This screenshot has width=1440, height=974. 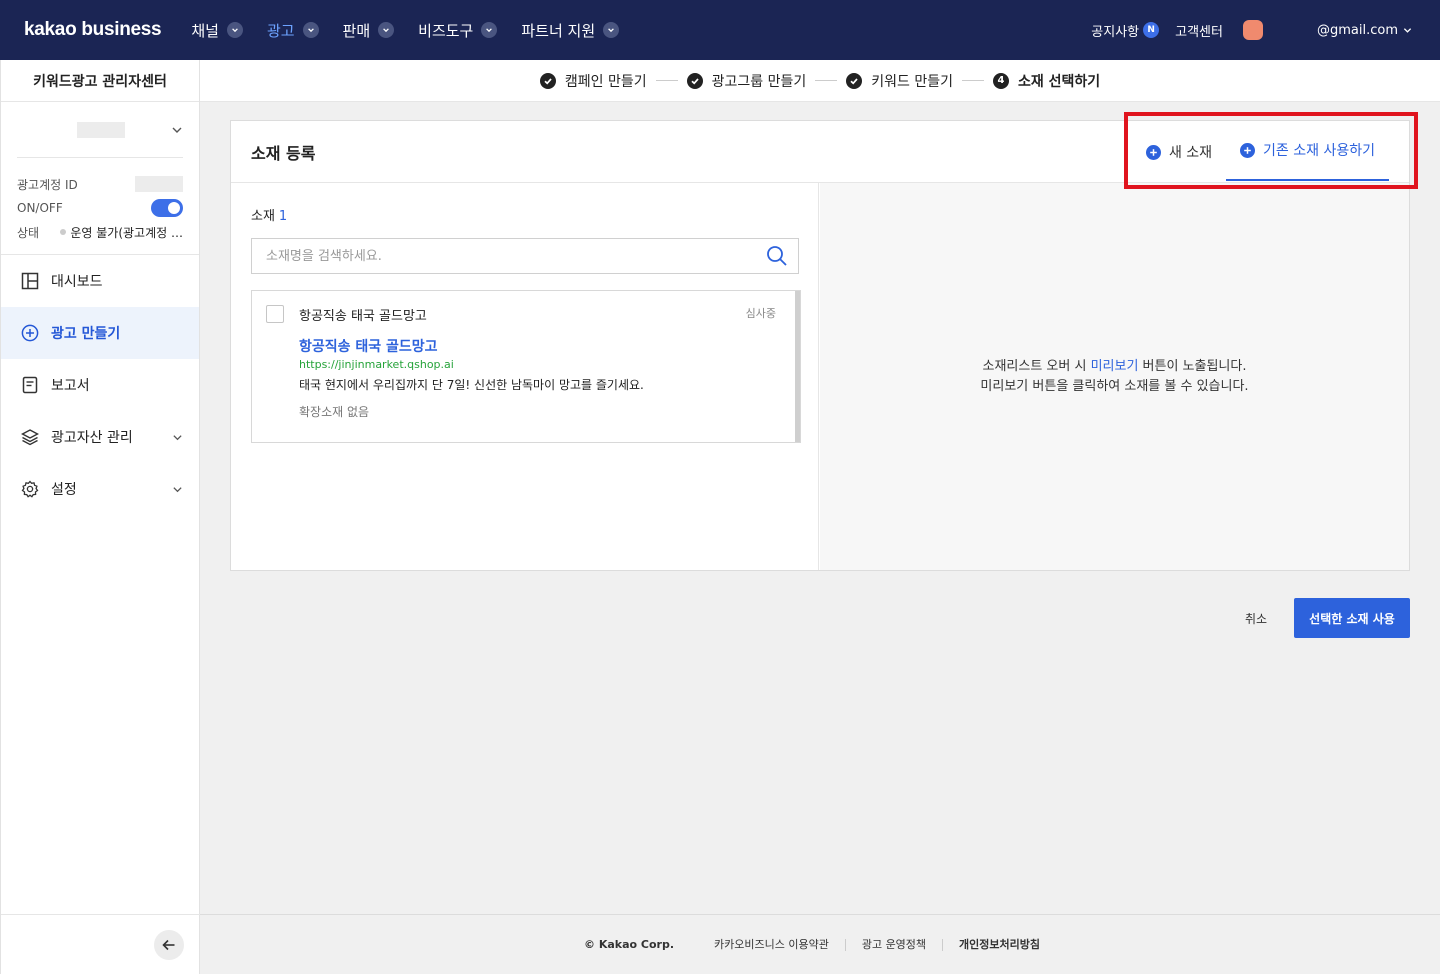 I want to click on footer-link-privacy: 개인정보처리방침, so click(x=999, y=944).